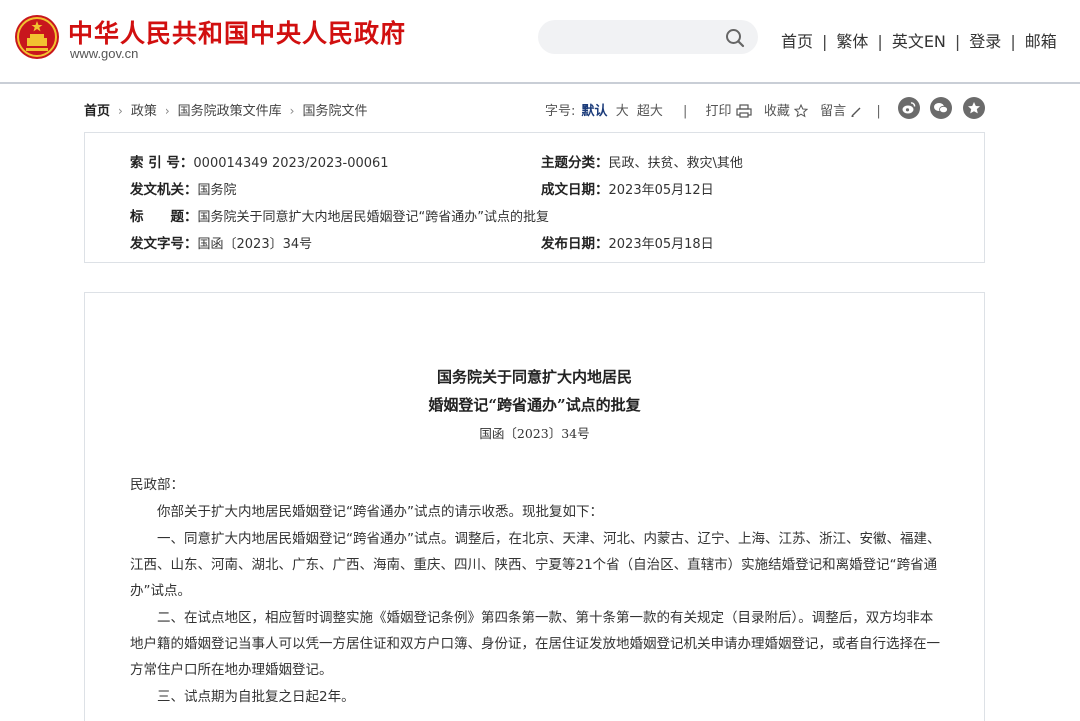 This screenshot has height=721, width=1080. What do you see at coordinates (37, 37) in the screenshot?
I see `national-emblem-icon` at bounding box center [37, 37].